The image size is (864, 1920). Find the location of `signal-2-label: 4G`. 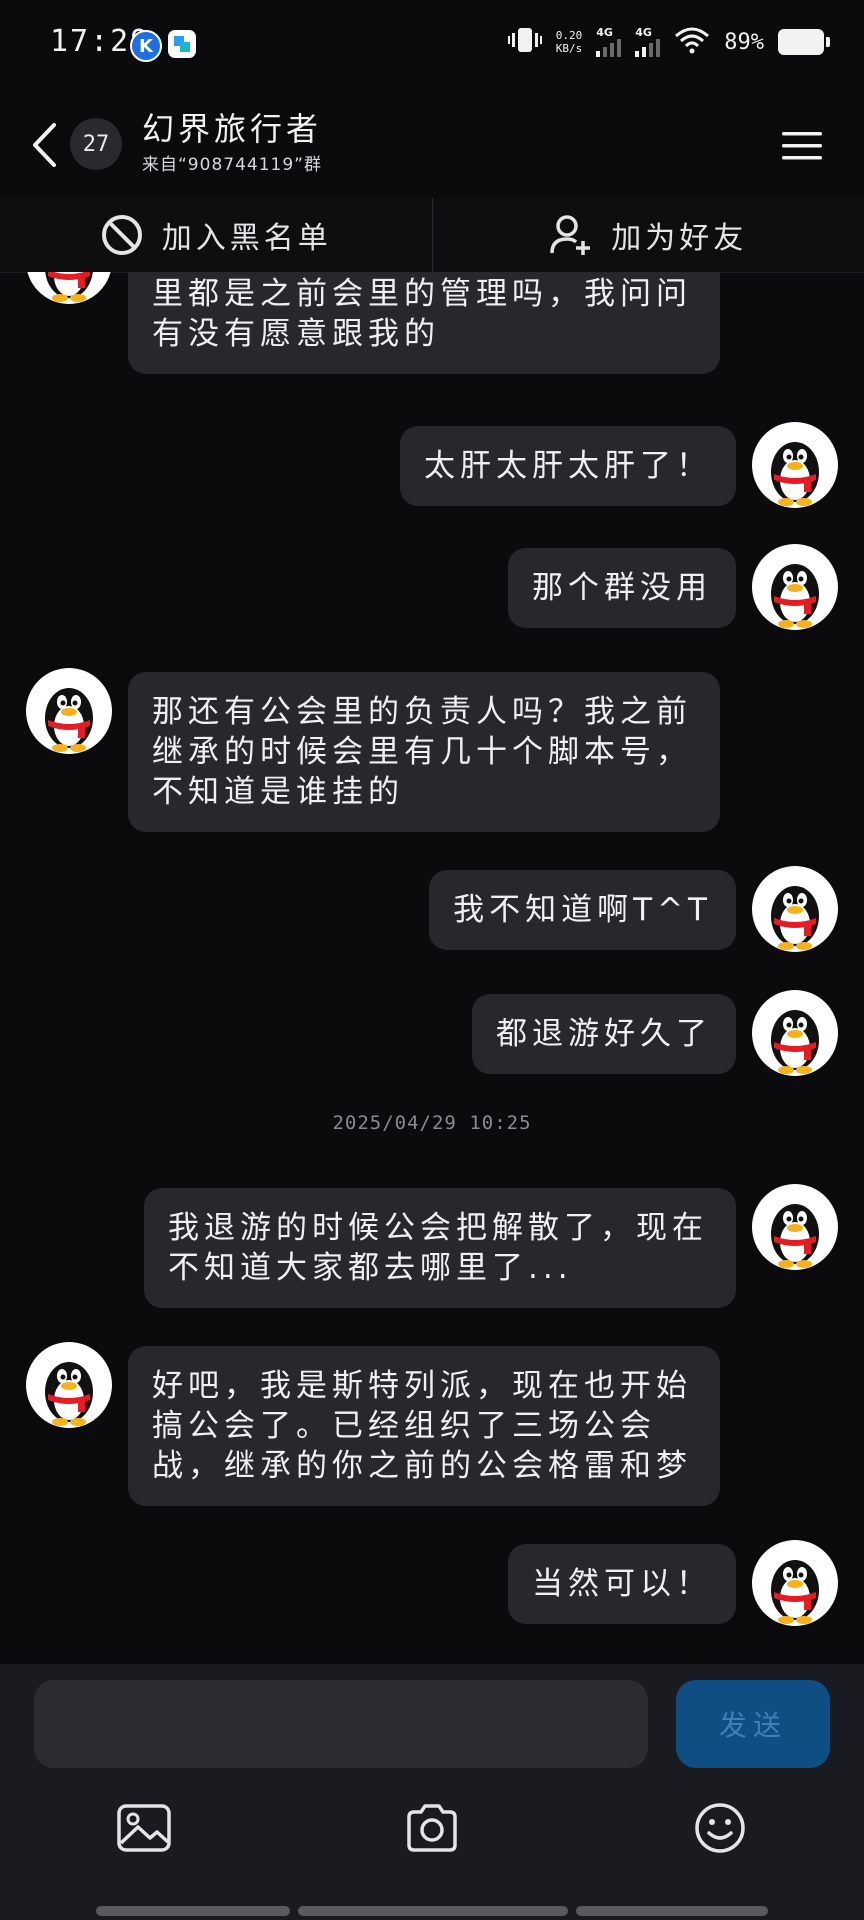

signal-2-label: 4G is located at coordinates (643, 32).